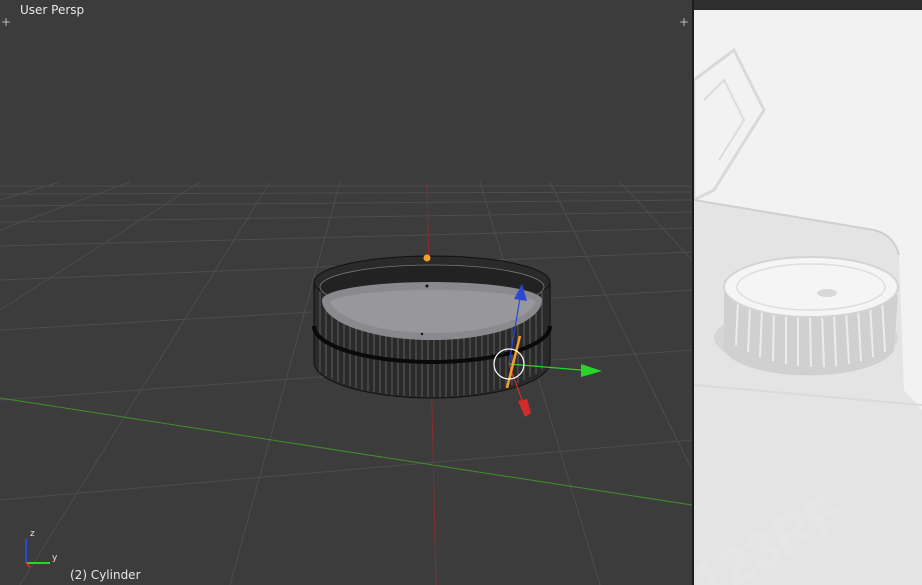 Image resolution: width=922 pixels, height=585 pixels. What do you see at coordinates (427, 258) in the screenshot?
I see `selected-vertex` at bounding box center [427, 258].